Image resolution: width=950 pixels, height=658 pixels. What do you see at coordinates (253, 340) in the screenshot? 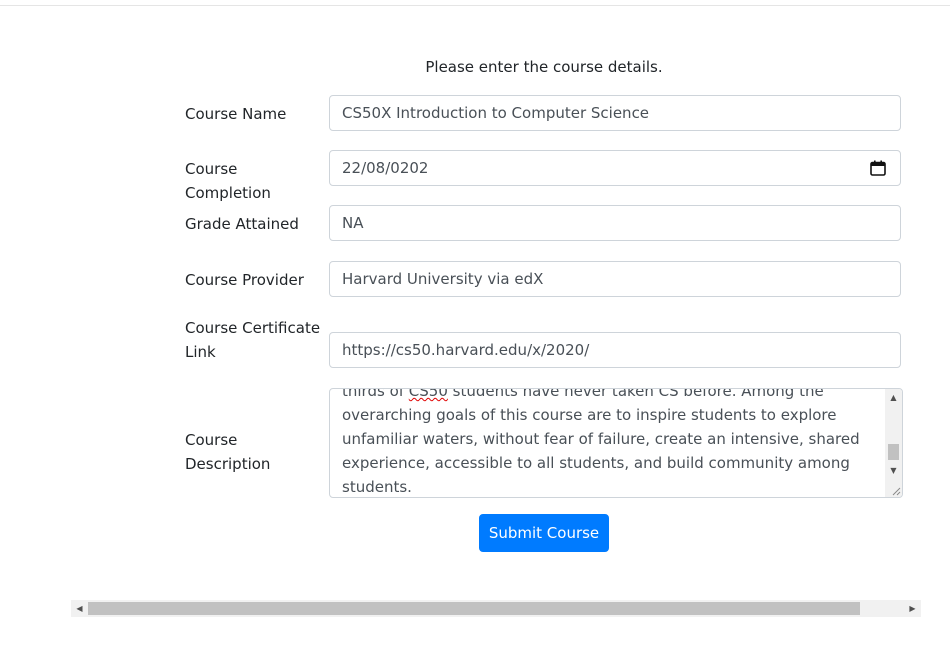
I see `certificate-link-label: Course Certificate Link` at bounding box center [253, 340].